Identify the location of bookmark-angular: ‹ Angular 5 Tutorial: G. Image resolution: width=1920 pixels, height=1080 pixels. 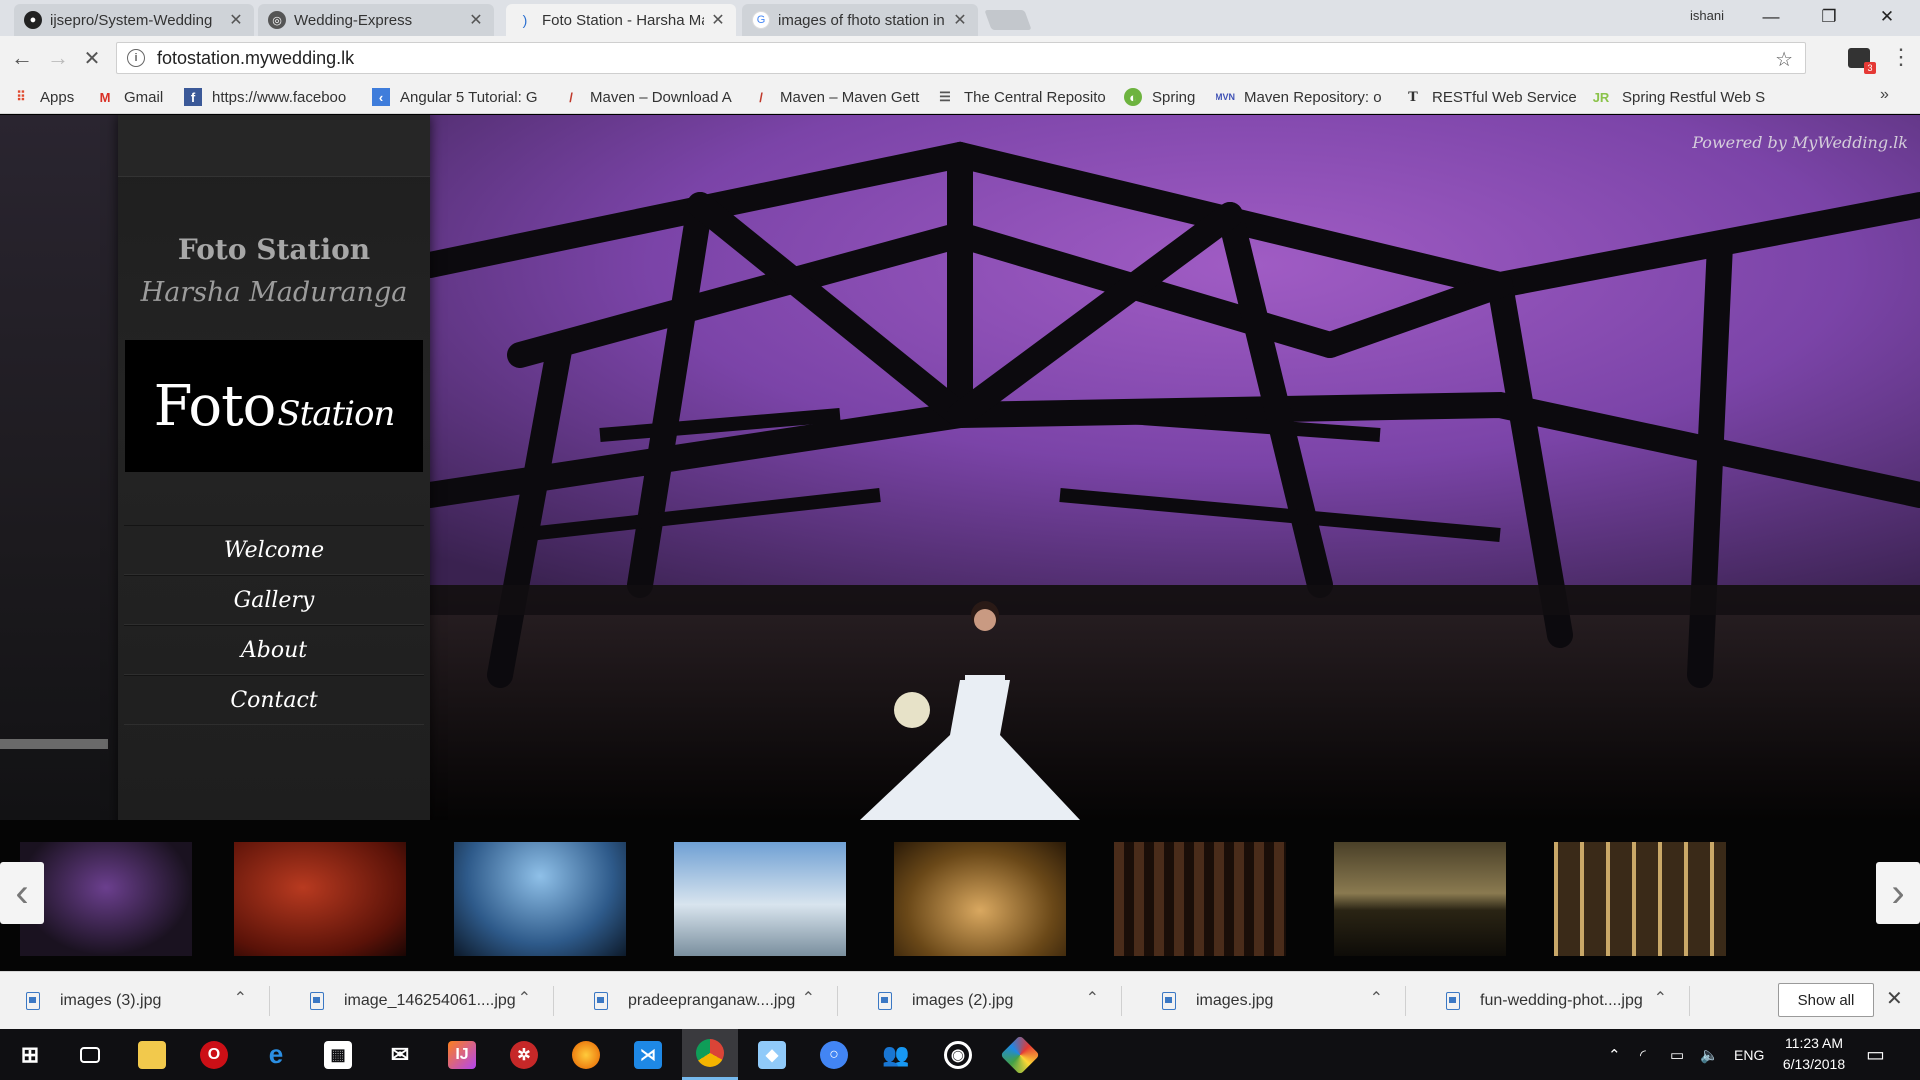
(458, 97).